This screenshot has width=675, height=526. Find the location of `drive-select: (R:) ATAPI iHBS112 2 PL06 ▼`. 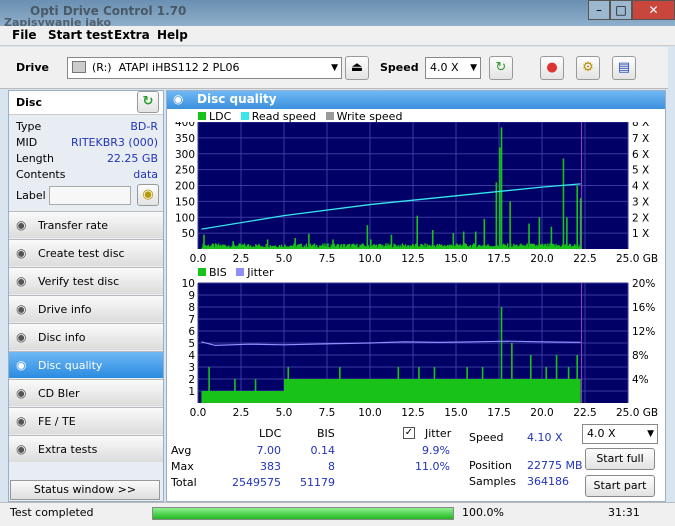

drive-select: (R:) ATAPI iHBS112 2 PL06 ▼ is located at coordinates (204, 68).